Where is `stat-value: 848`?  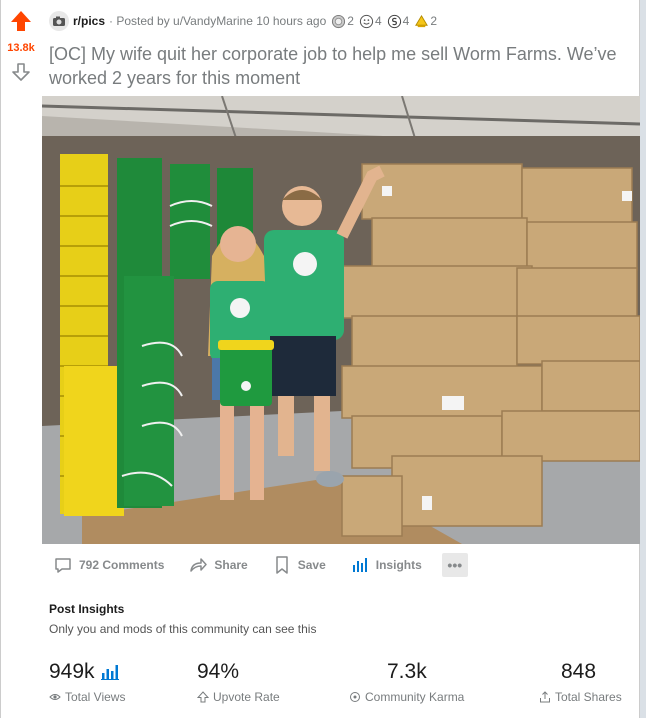 stat-value: 848 is located at coordinates (579, 671).